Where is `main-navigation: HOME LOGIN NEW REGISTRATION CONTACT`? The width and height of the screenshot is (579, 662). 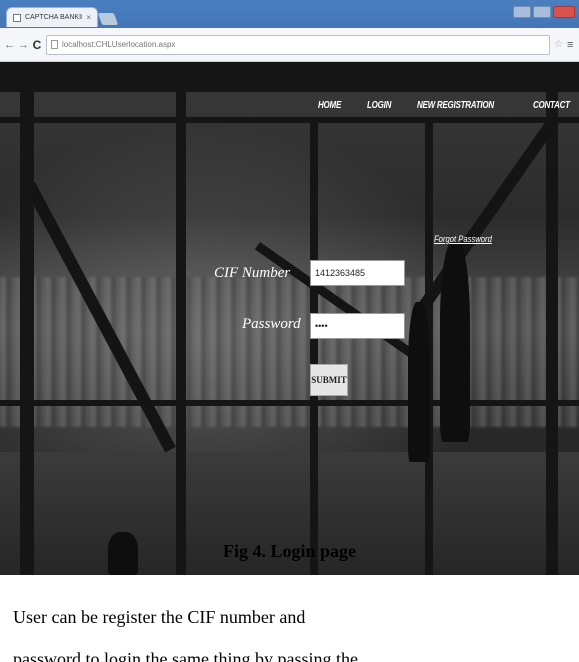 main-navigation: HOME LOGIN NEW REGISTRATION CONTACT is located at coordinates (448, 105).